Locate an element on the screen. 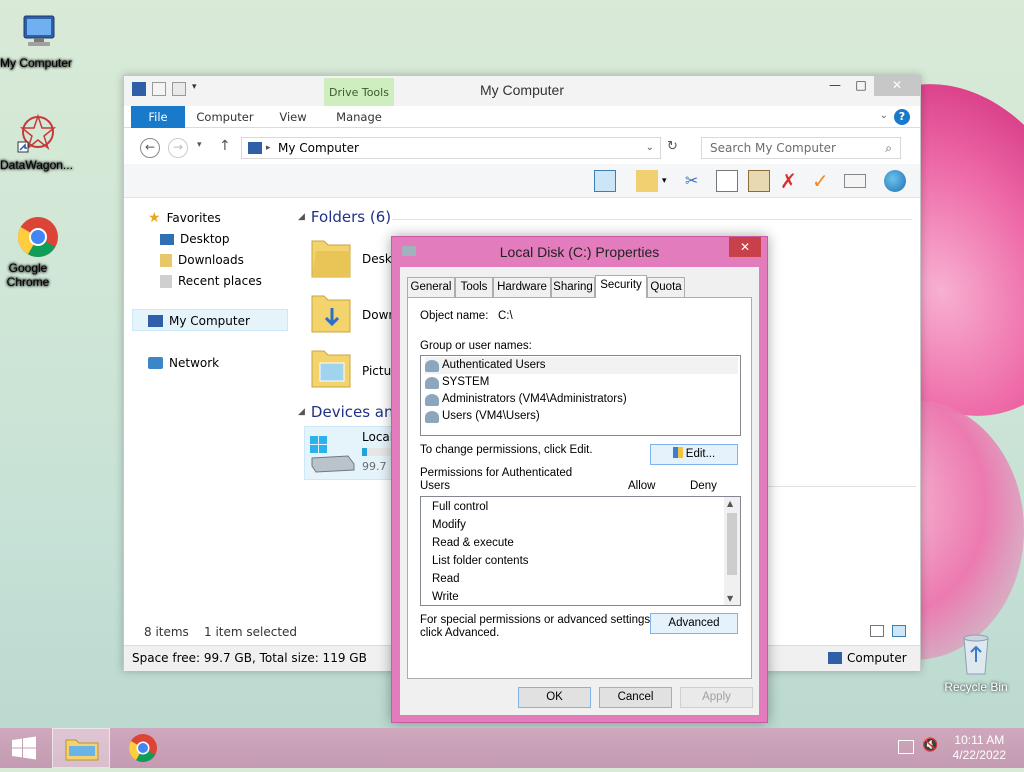  scroll-down-icon: ▼ is located at coordinates (730, 598).